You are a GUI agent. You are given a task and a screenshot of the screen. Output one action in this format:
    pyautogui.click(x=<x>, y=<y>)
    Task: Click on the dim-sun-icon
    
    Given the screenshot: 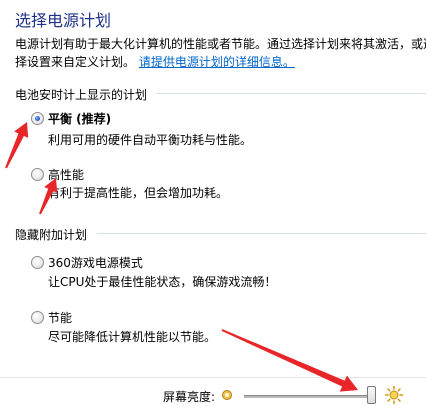 What is the action you would take?
    pyautogui.click(x=227, y=395)
    